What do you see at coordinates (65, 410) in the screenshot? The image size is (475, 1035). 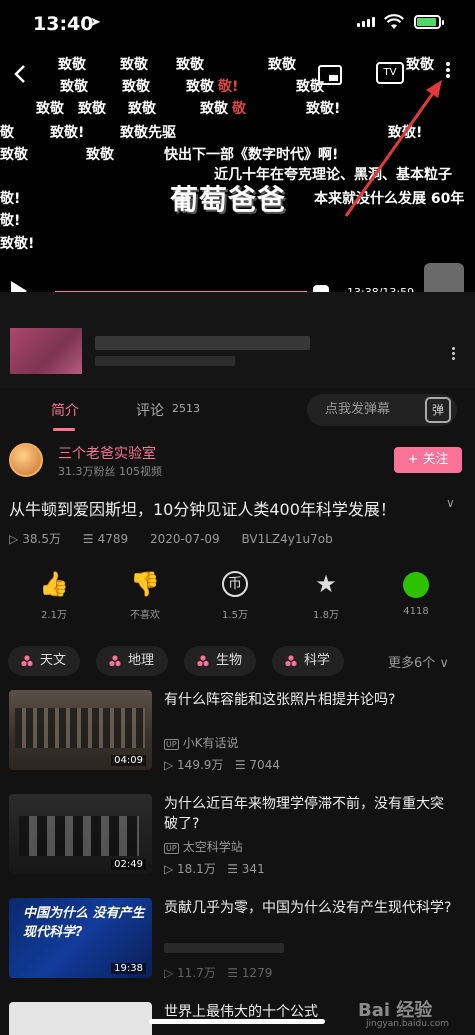 I see `tab-intro: 简介` at bounding box center [65, 410].